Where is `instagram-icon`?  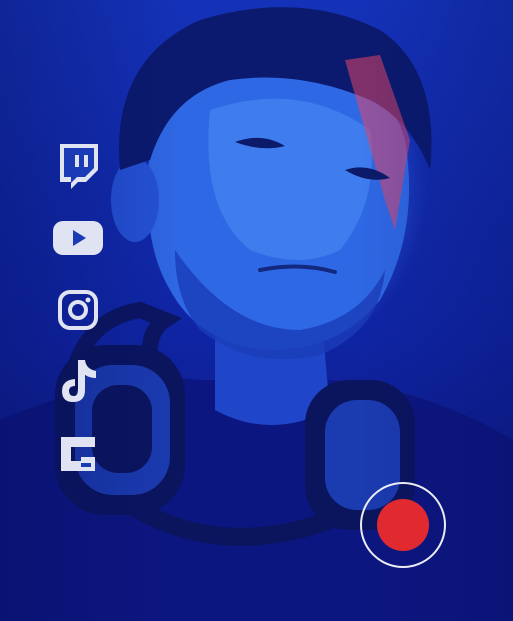
instagram-icon is located at coordinates (78, 310).